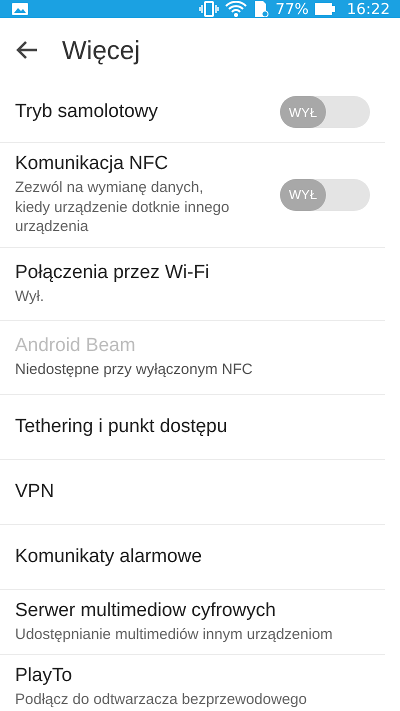 This screenshot has width=400, height=711. I want to click on setting-summary: Udostępnianie multimediów innym urządzeniom, so click(174, 634).